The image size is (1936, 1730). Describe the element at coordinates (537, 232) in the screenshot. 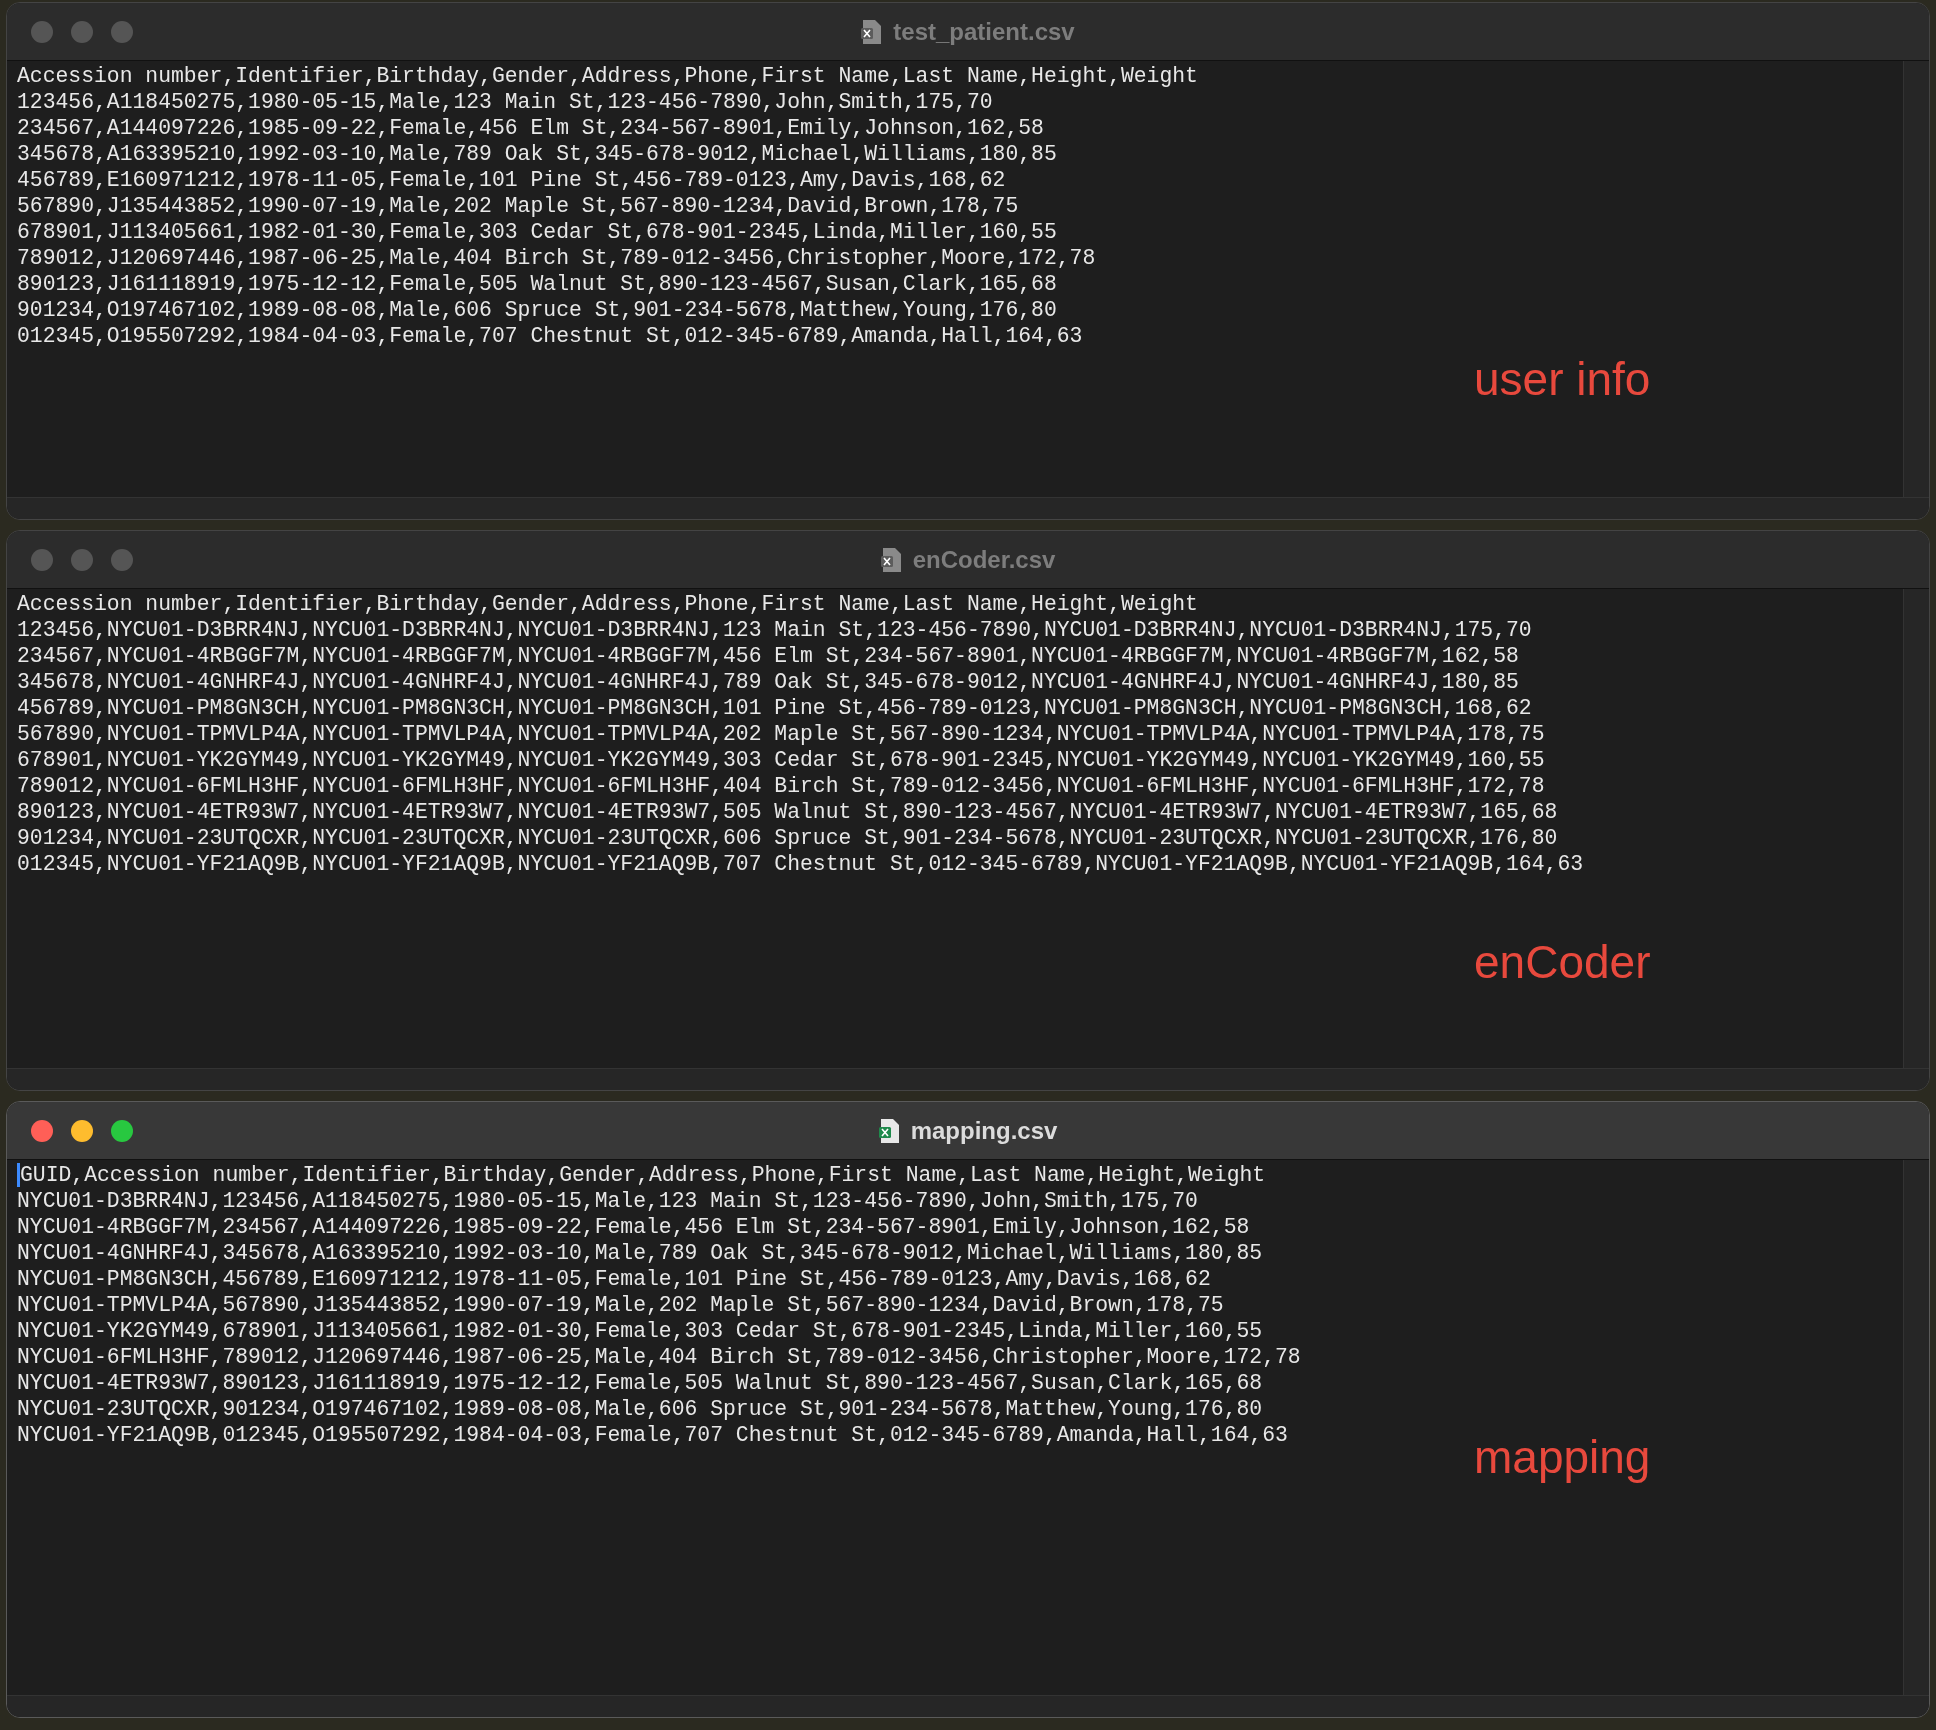

I see `csv-line: 678901,J113405661,1982-01-30,Female,303 Cedar St,678-901-2345,Linda,Miller,160,55` at that location.